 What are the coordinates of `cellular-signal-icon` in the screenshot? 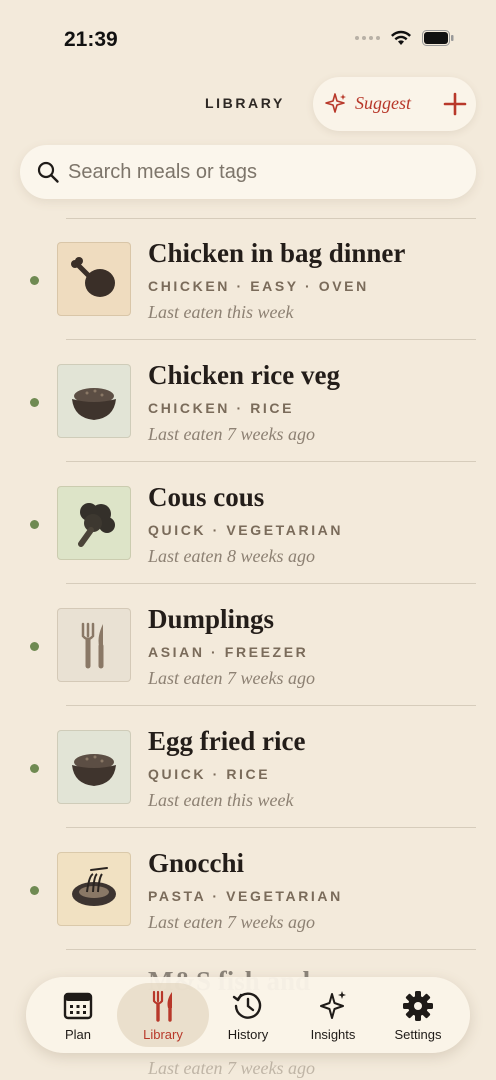 It's located at (367, 38).